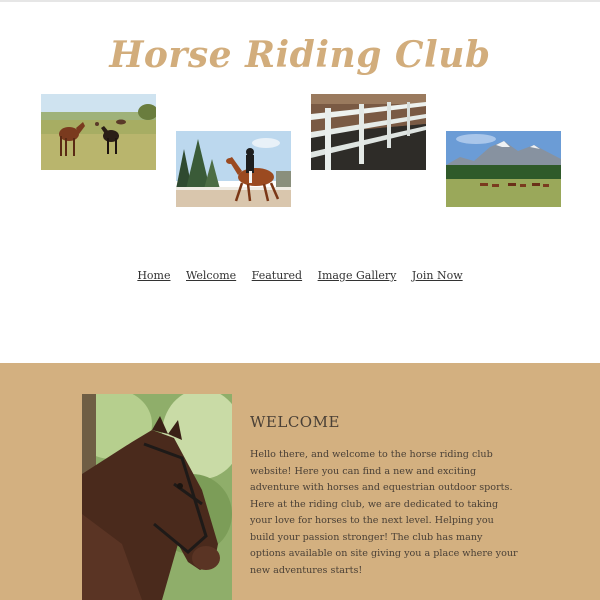 This screenshot has width=600, height=600. What do you see at coordinates (157, 497) in the screenshot?
I see `horse-portrait-photo` at bounding box center [157, 497].